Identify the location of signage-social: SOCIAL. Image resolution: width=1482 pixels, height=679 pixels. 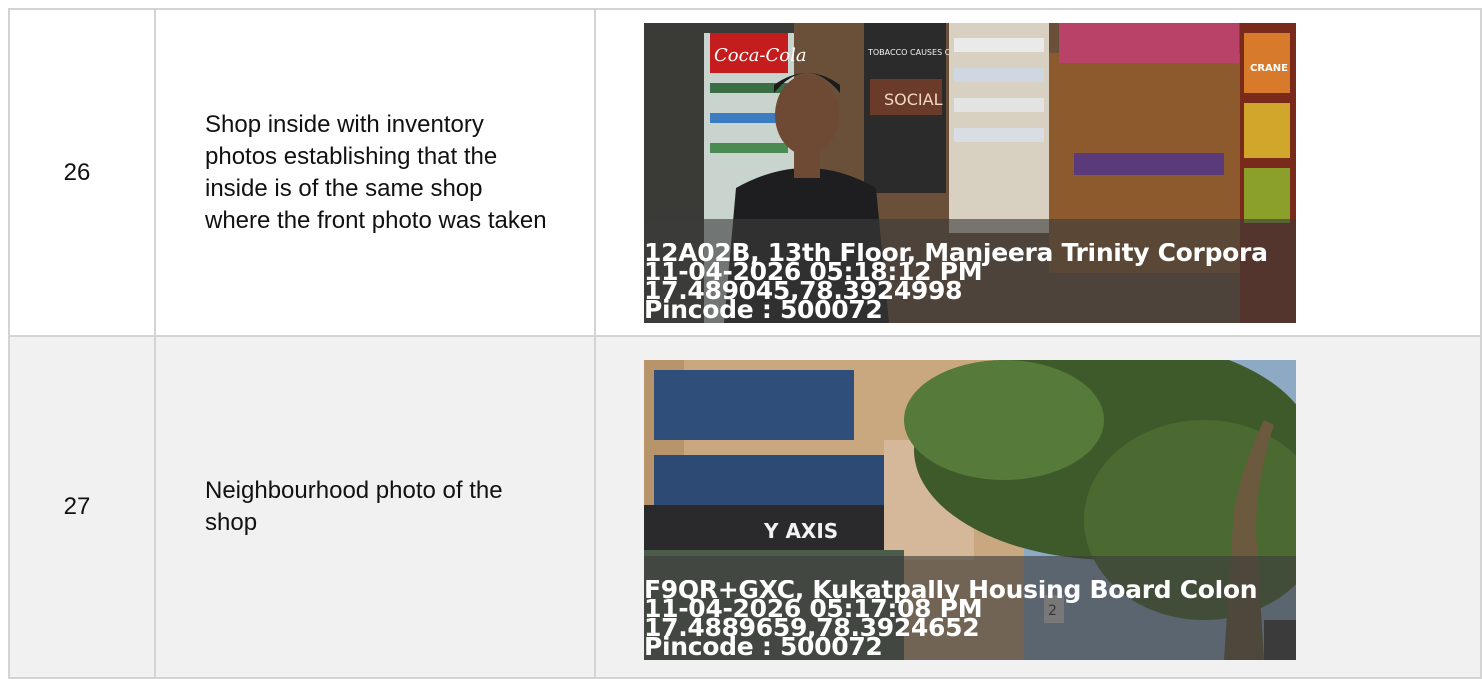
(913, 99).